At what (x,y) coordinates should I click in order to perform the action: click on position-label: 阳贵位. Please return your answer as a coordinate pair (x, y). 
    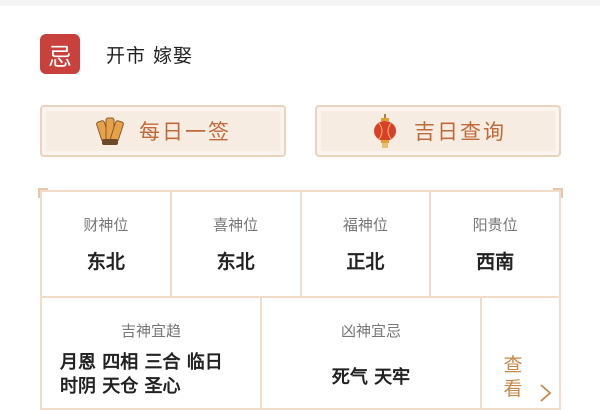
    Looking at the image, I should click on (495, 225).